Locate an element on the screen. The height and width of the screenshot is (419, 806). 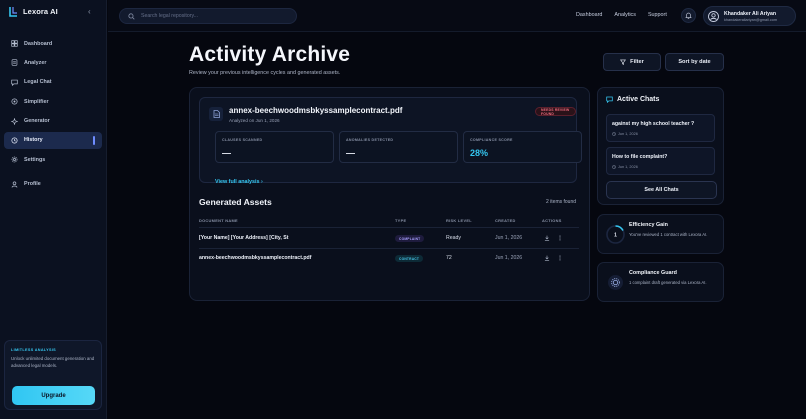
chat-date-label: Jun 1, 2026 is located at coordinates (628, 134).